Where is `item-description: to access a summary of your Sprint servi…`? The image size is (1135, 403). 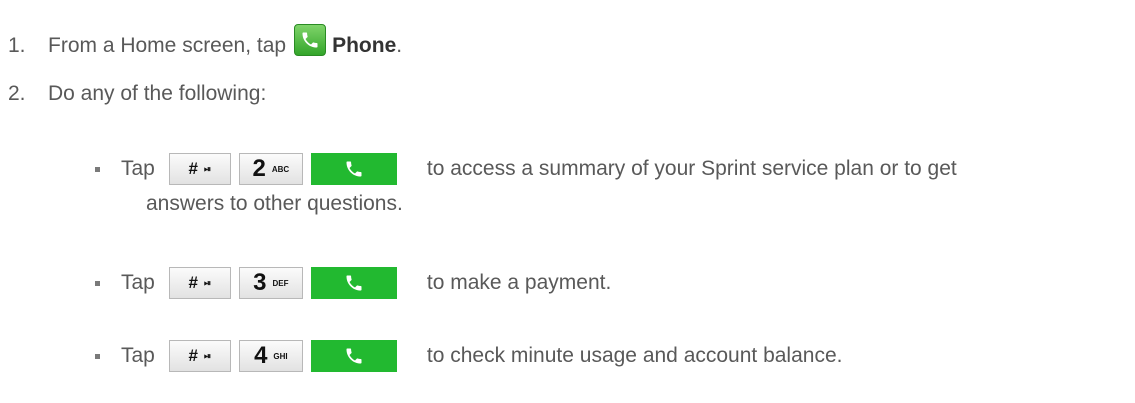
item-description: to access a summary of your Sprint servi… is located at coordinates (691, 168).